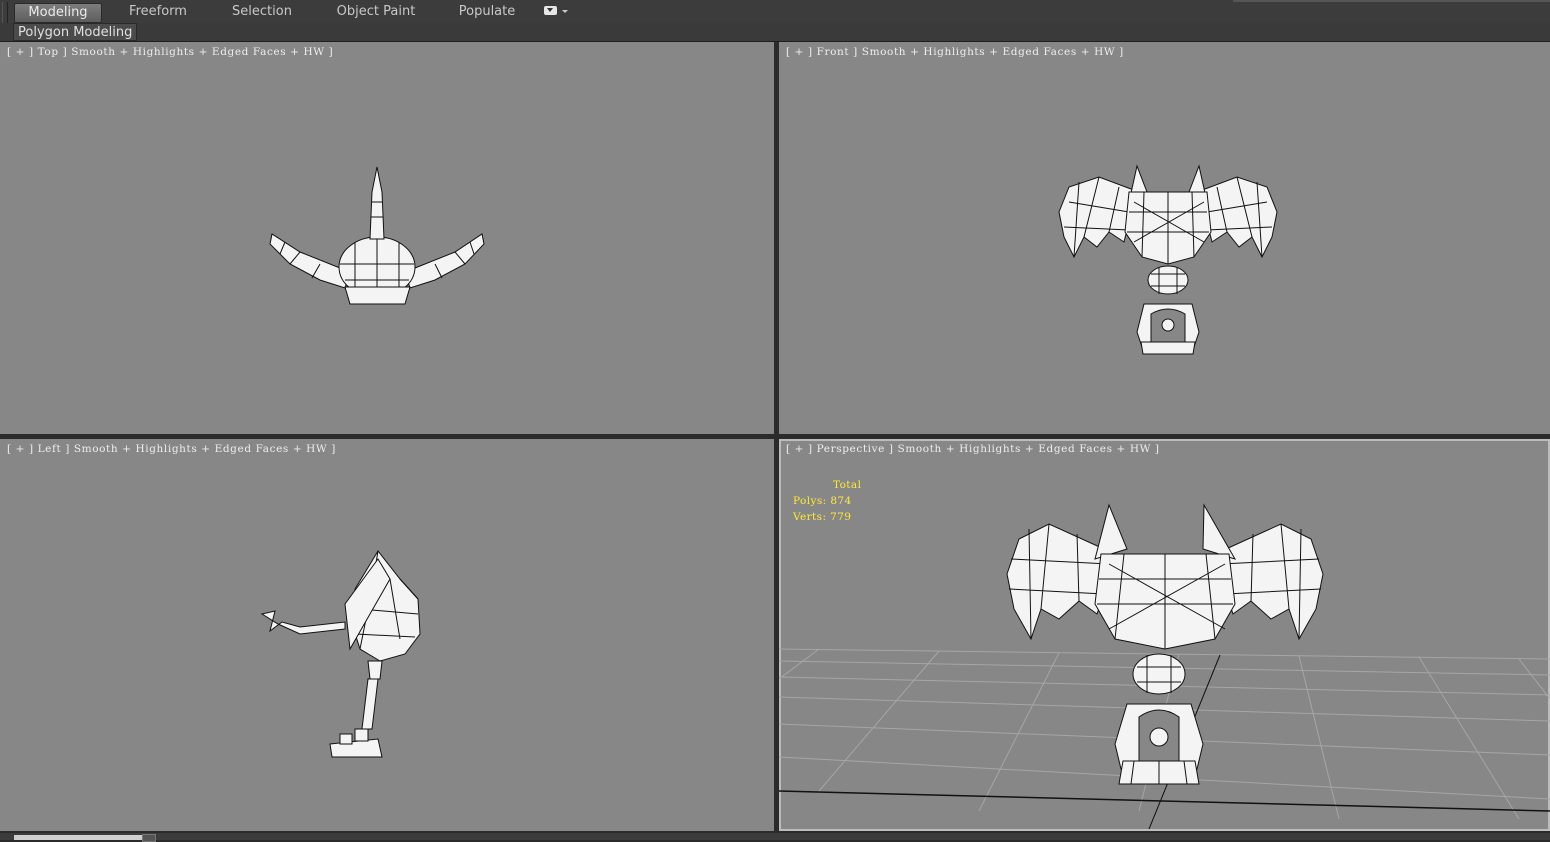  I want to click on left-view-model, so click(340, 654).